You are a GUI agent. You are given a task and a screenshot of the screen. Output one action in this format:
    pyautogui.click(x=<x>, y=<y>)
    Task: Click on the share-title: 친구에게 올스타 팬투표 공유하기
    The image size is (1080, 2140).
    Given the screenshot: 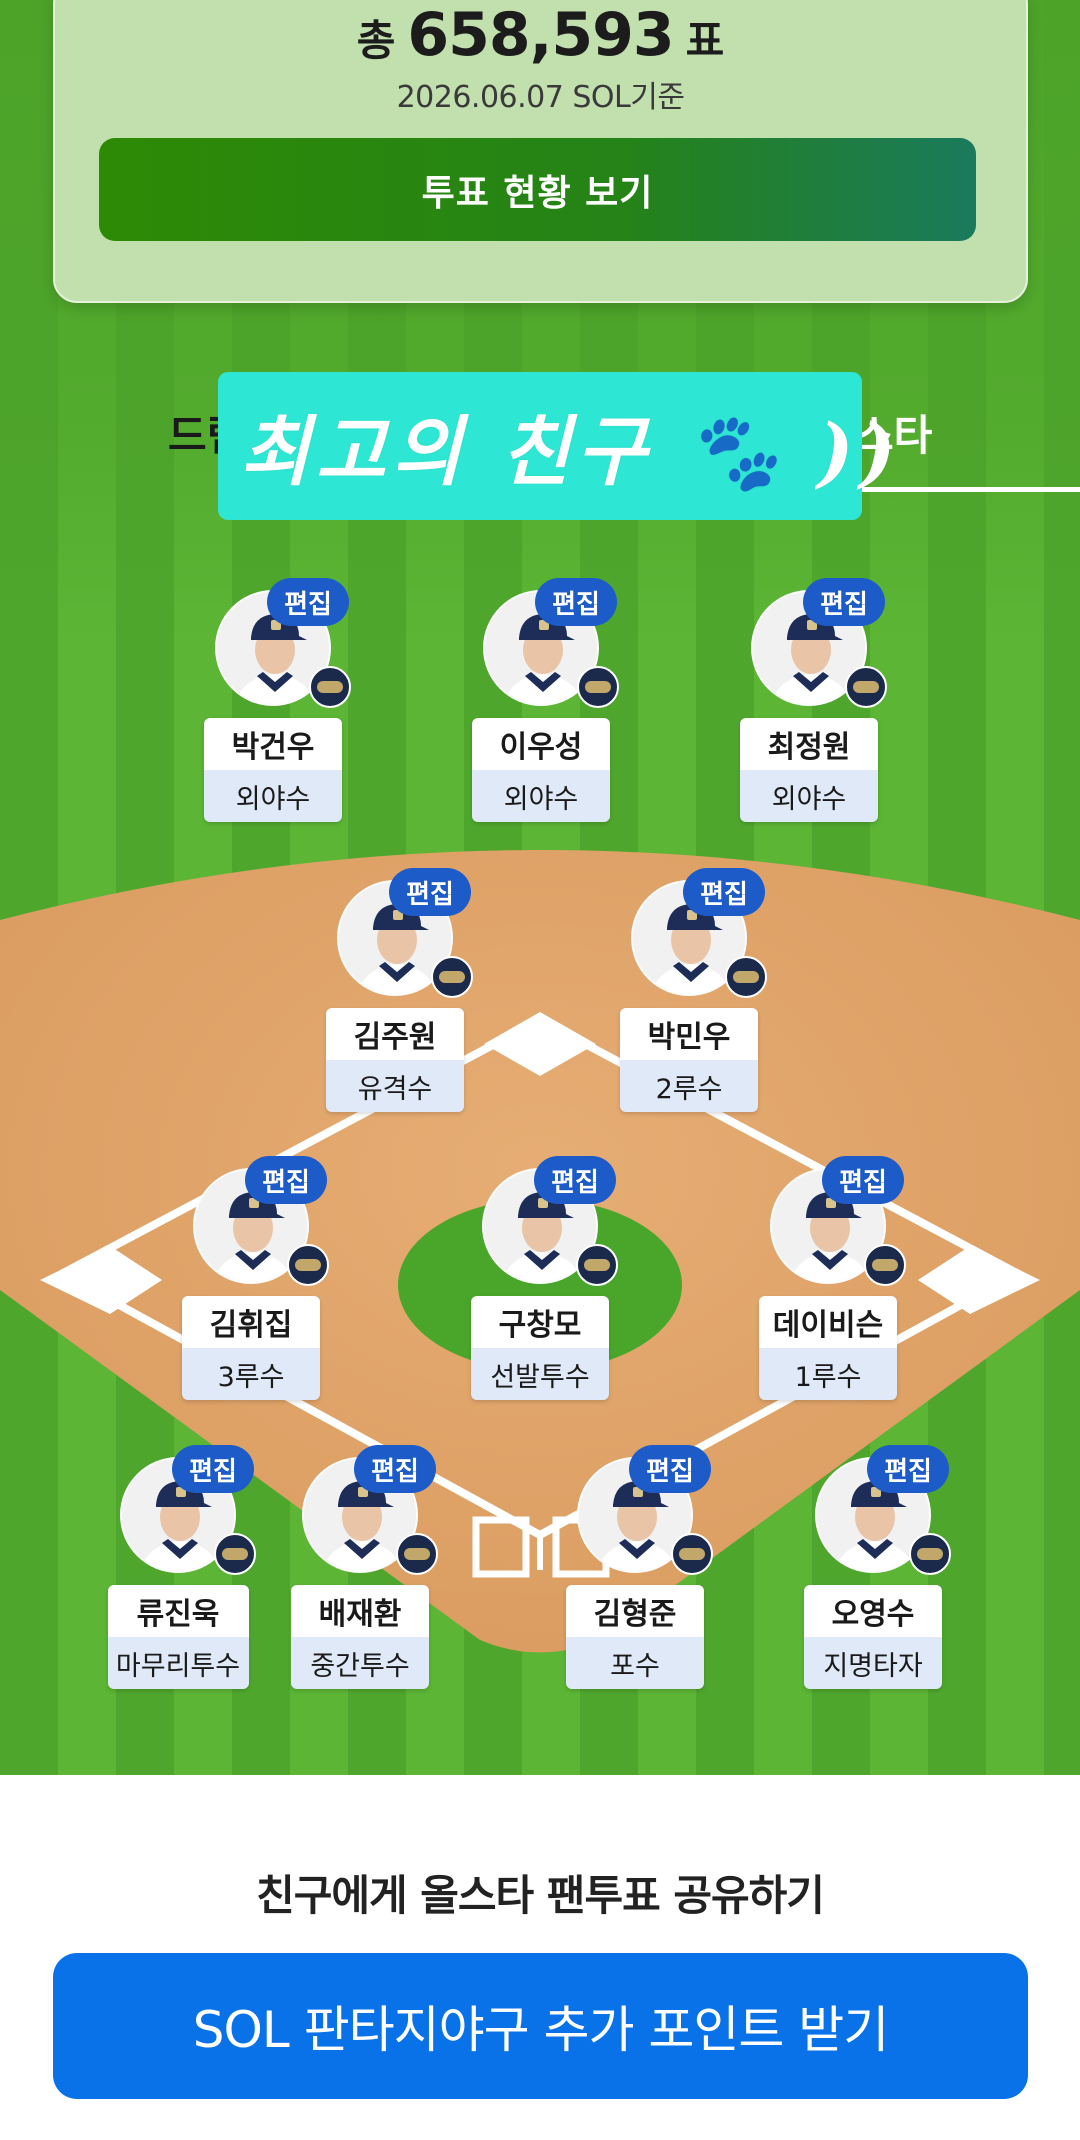 What is the action you would take?
    pyautogui.click(x=540, y=1895)
    